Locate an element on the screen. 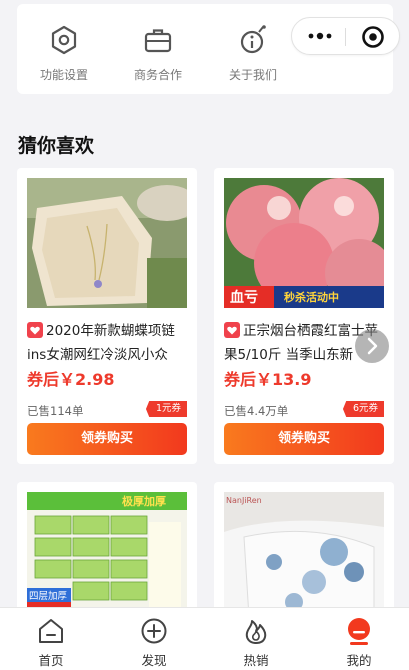 The height and width of the screenshot is (670, 409). product-card: NanJiRen is located at coordinates (304, 552).